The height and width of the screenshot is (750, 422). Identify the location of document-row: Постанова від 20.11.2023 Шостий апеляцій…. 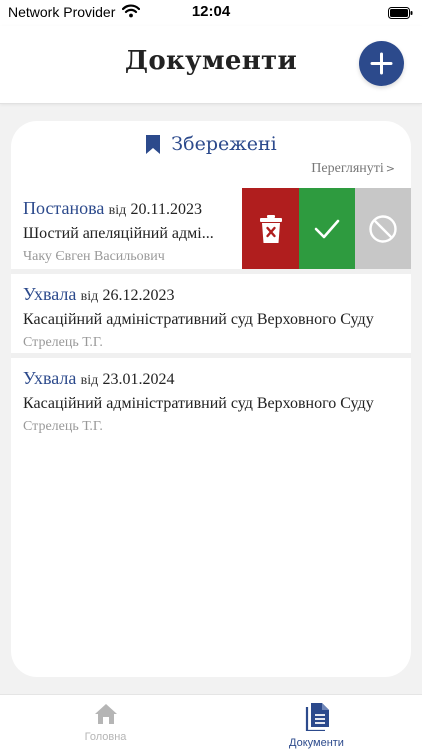
(211, 228).